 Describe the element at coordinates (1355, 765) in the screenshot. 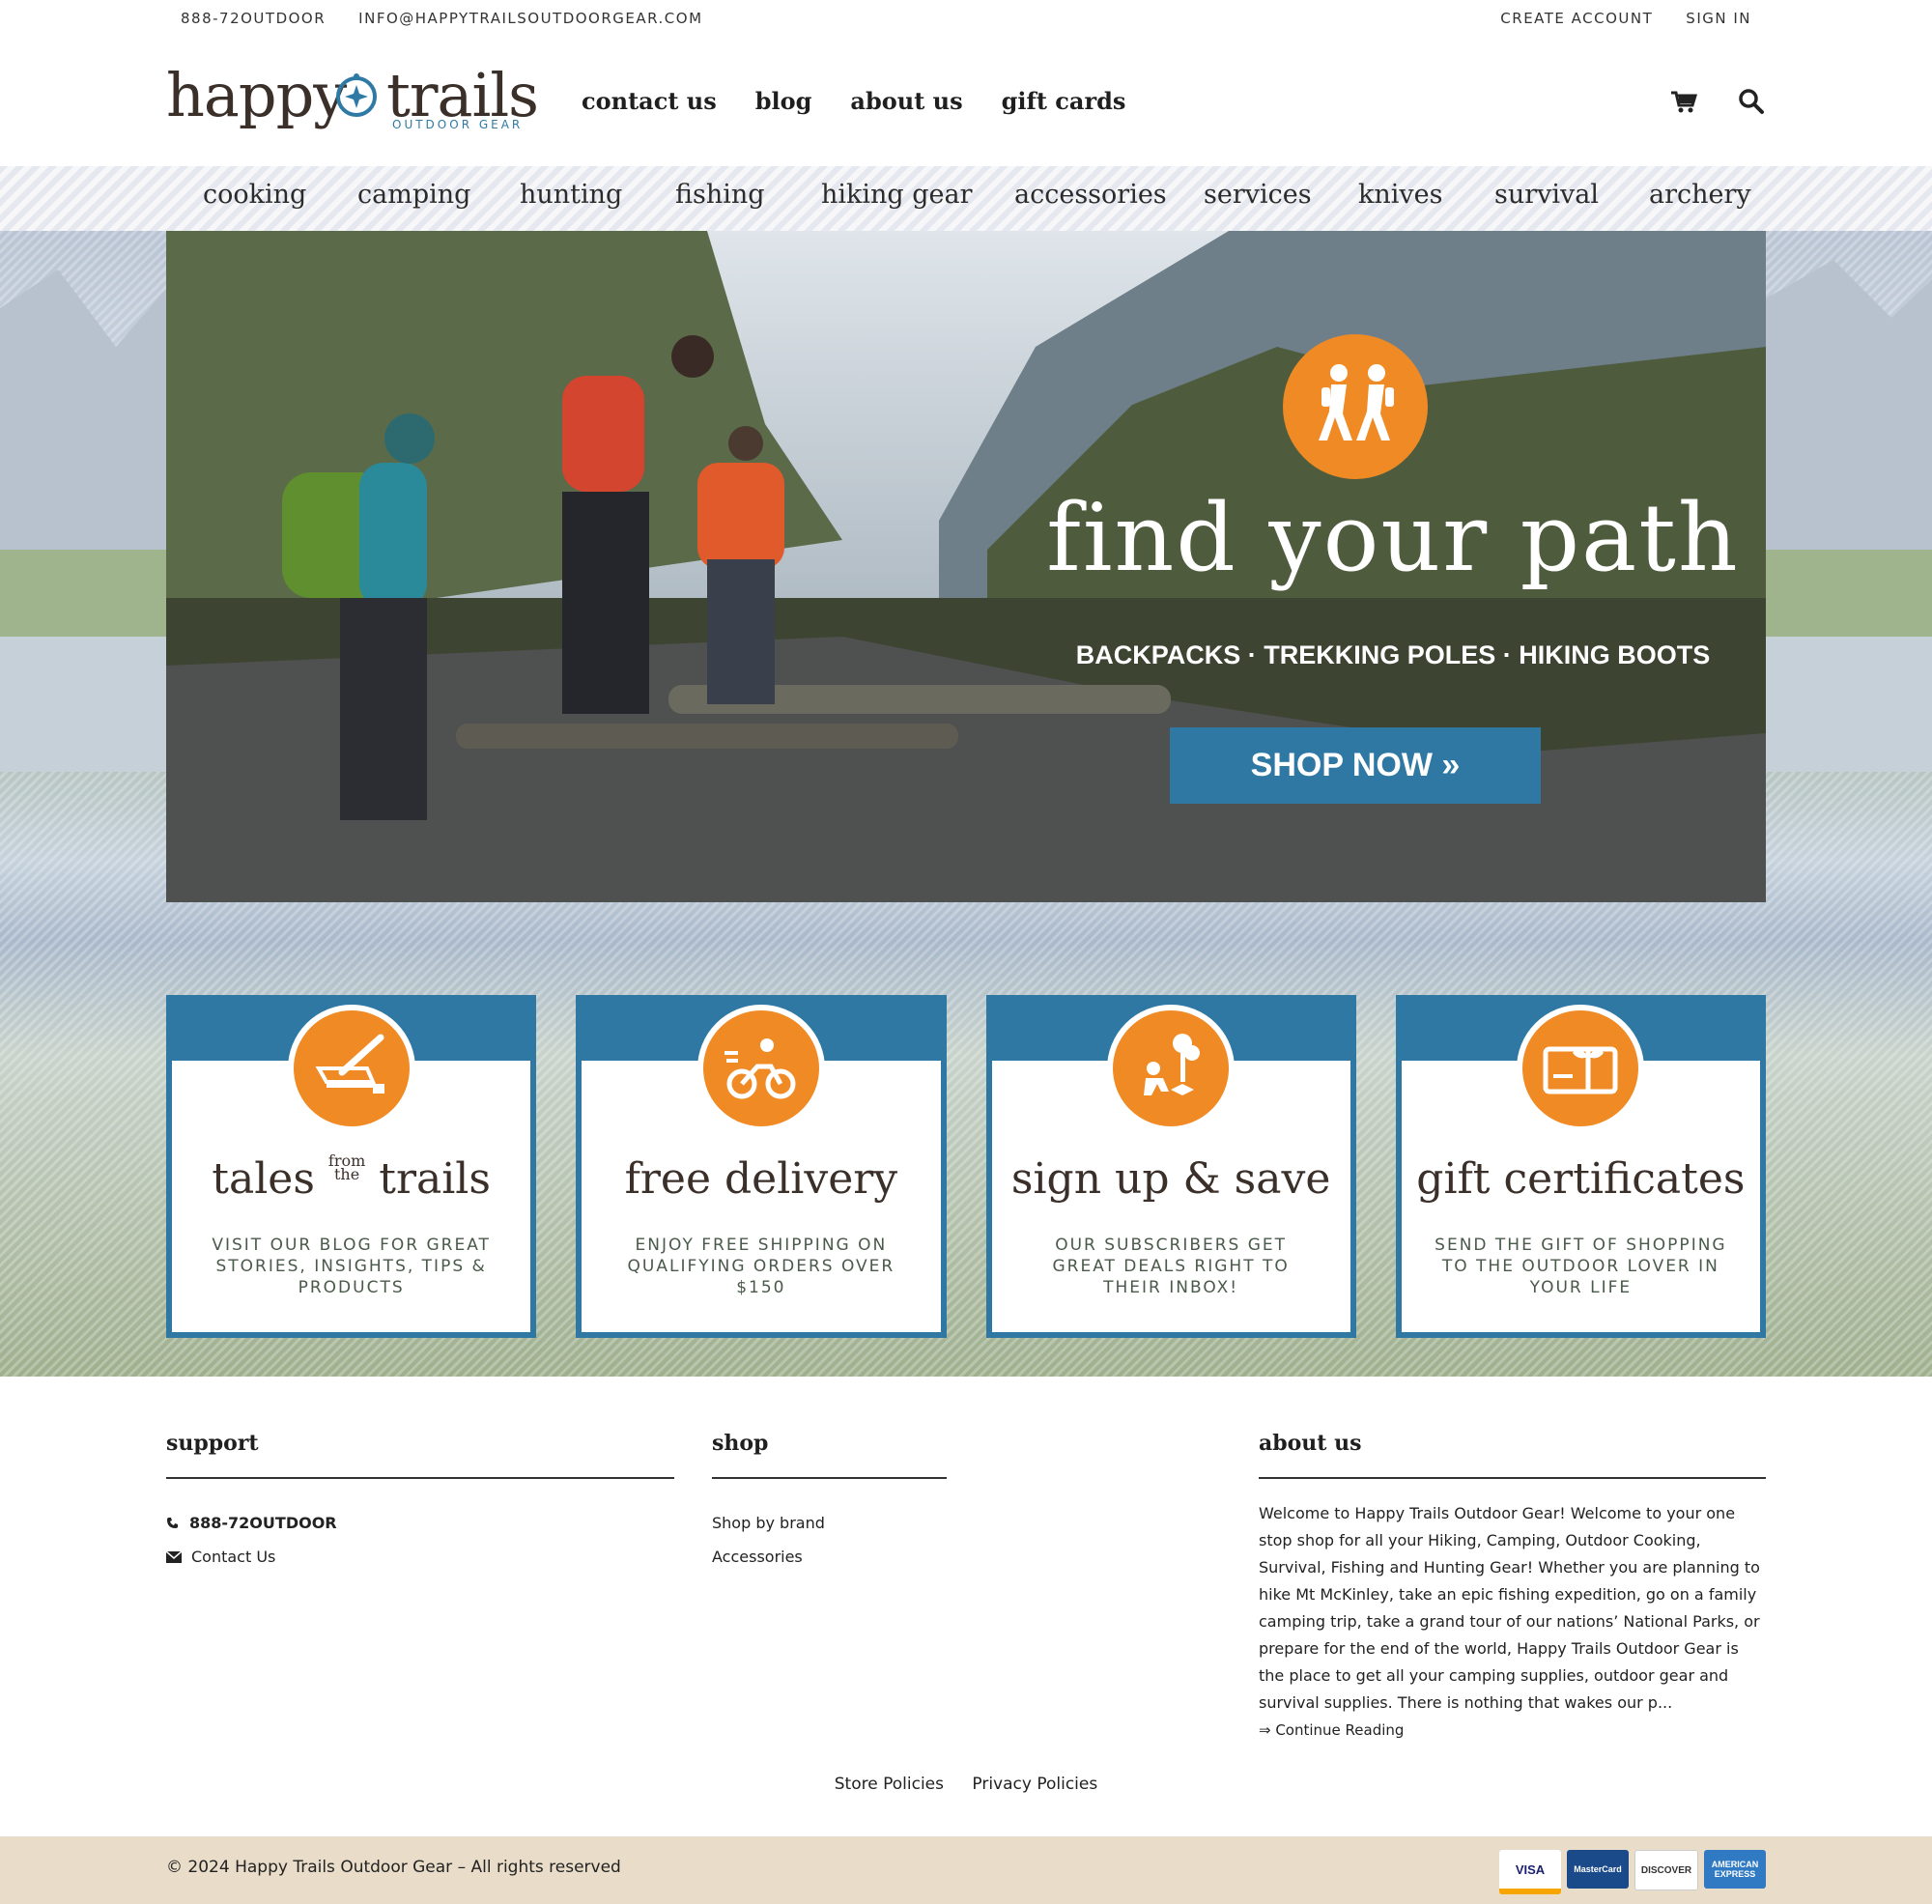

I see `shop-now-button: SHOP NOW »` at that location.